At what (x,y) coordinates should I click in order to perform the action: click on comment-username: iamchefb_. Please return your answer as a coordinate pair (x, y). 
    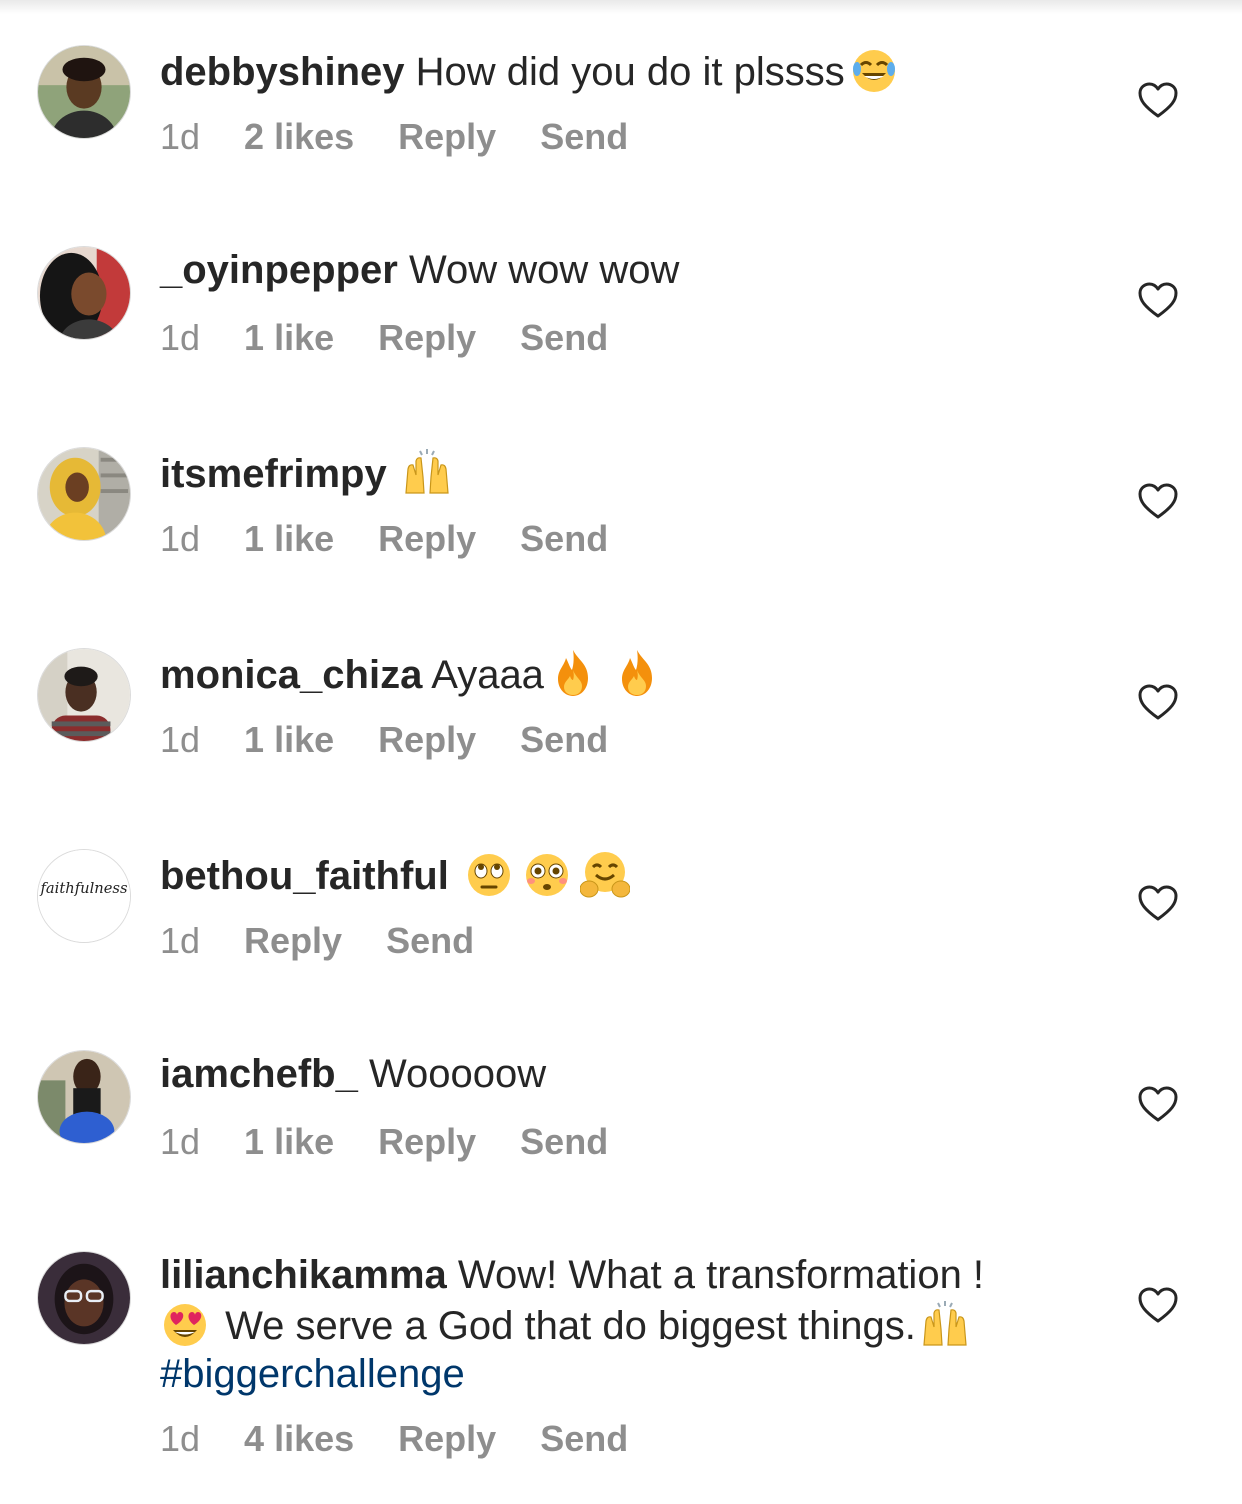
    Looking at the image, I should click on (259, 1074).